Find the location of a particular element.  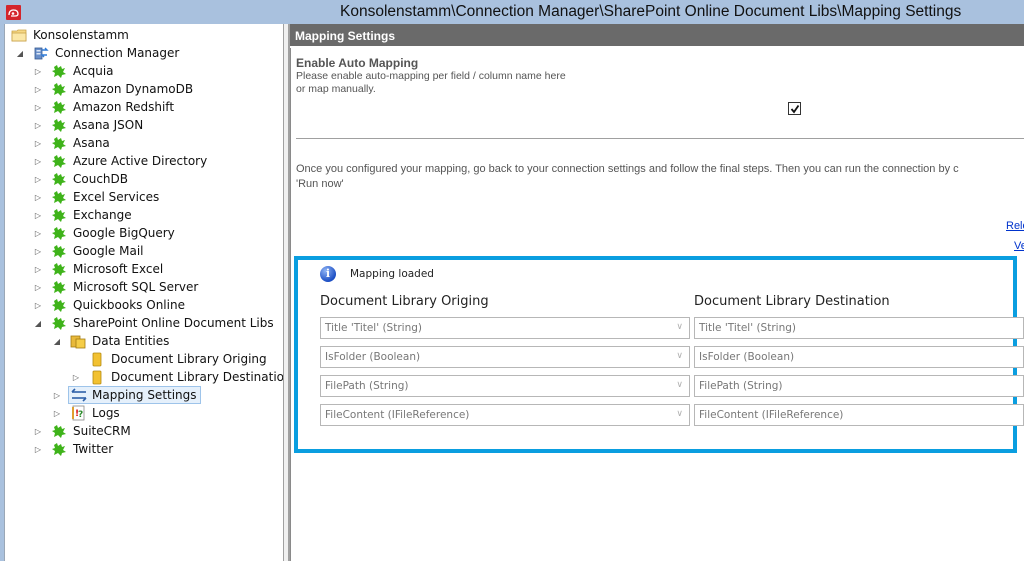

tree-node-entity: ▷ Document Library Destination is located at coordinates (183, 377).